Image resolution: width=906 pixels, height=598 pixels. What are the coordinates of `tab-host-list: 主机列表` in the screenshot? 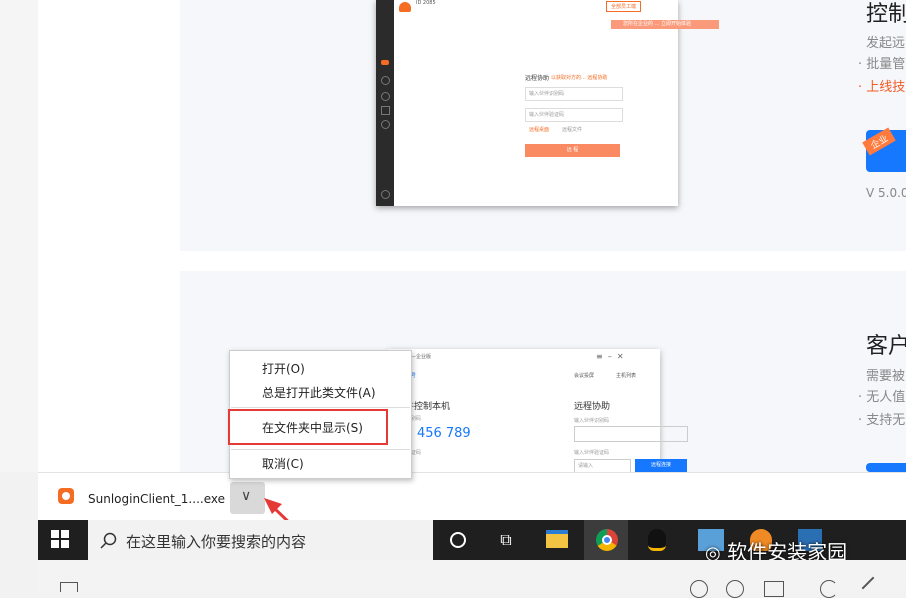 It's located at (626, 376).